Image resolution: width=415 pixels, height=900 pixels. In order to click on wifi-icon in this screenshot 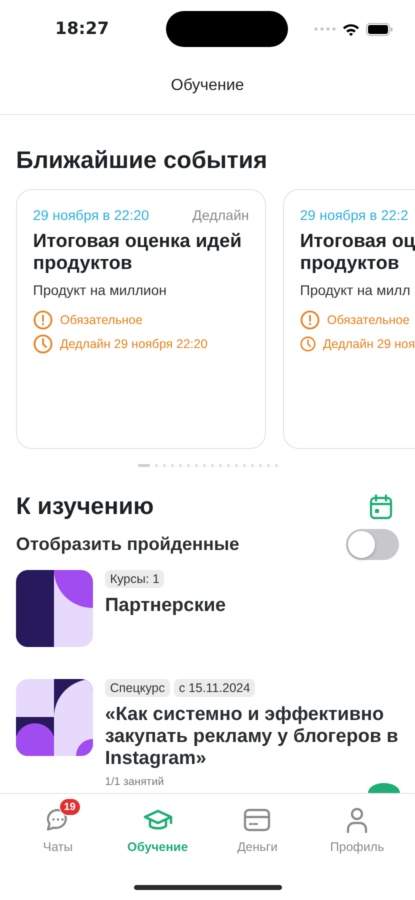, I will do `click(351, 29)`.